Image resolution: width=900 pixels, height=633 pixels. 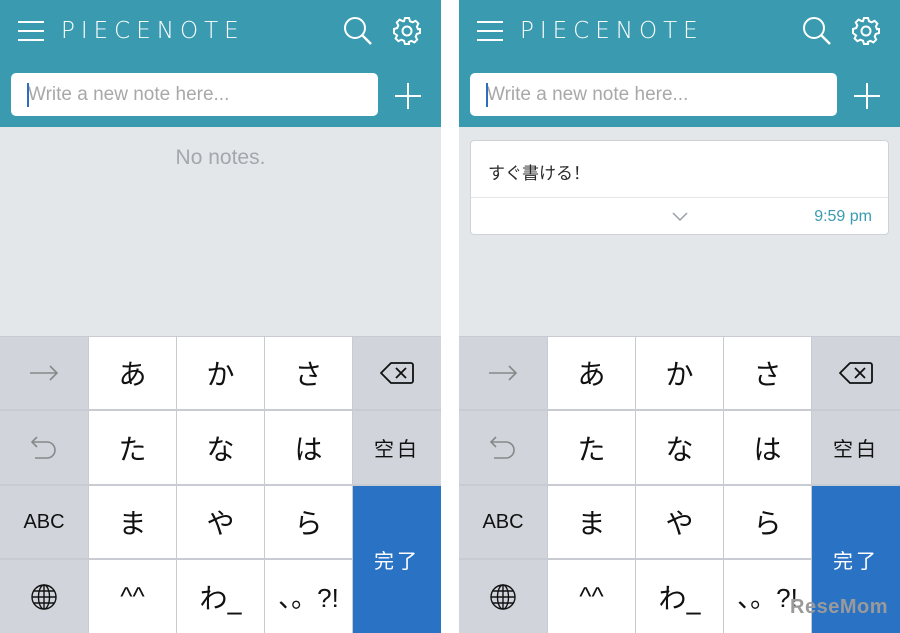 I want to click on note-text: すぐ書ける！, so click(x=539, y=174).